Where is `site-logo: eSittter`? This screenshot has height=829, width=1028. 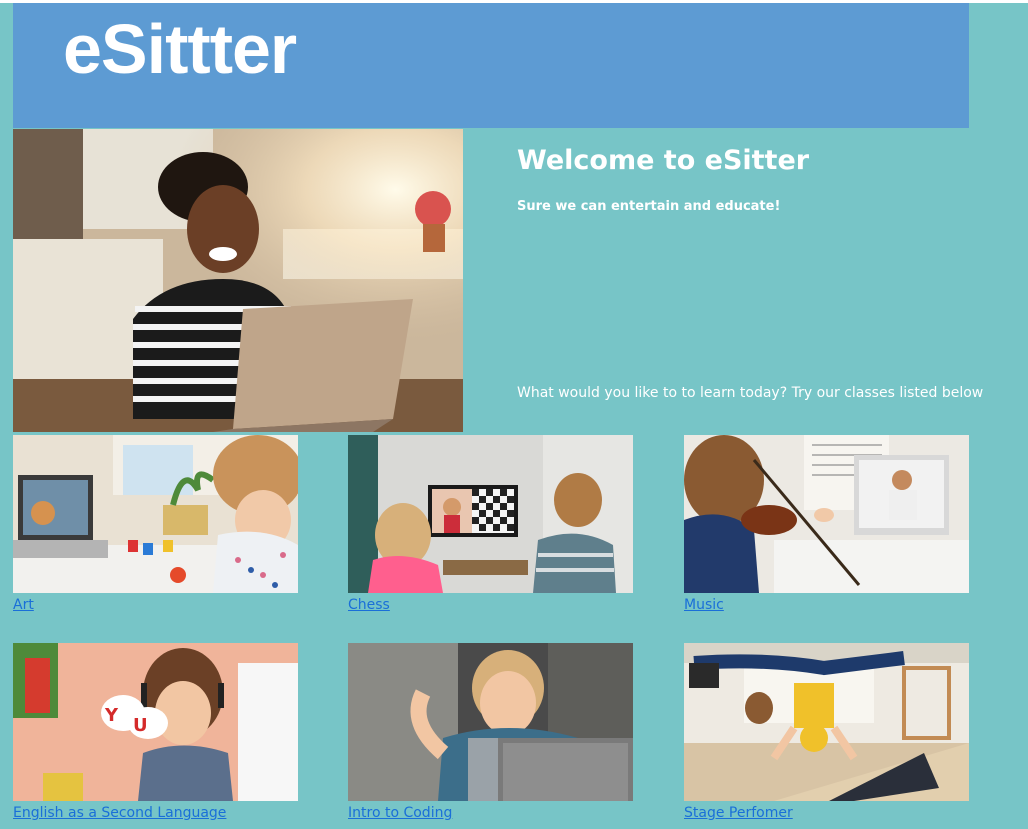 site-logo: eSittter is located at coordinates (180, 49).